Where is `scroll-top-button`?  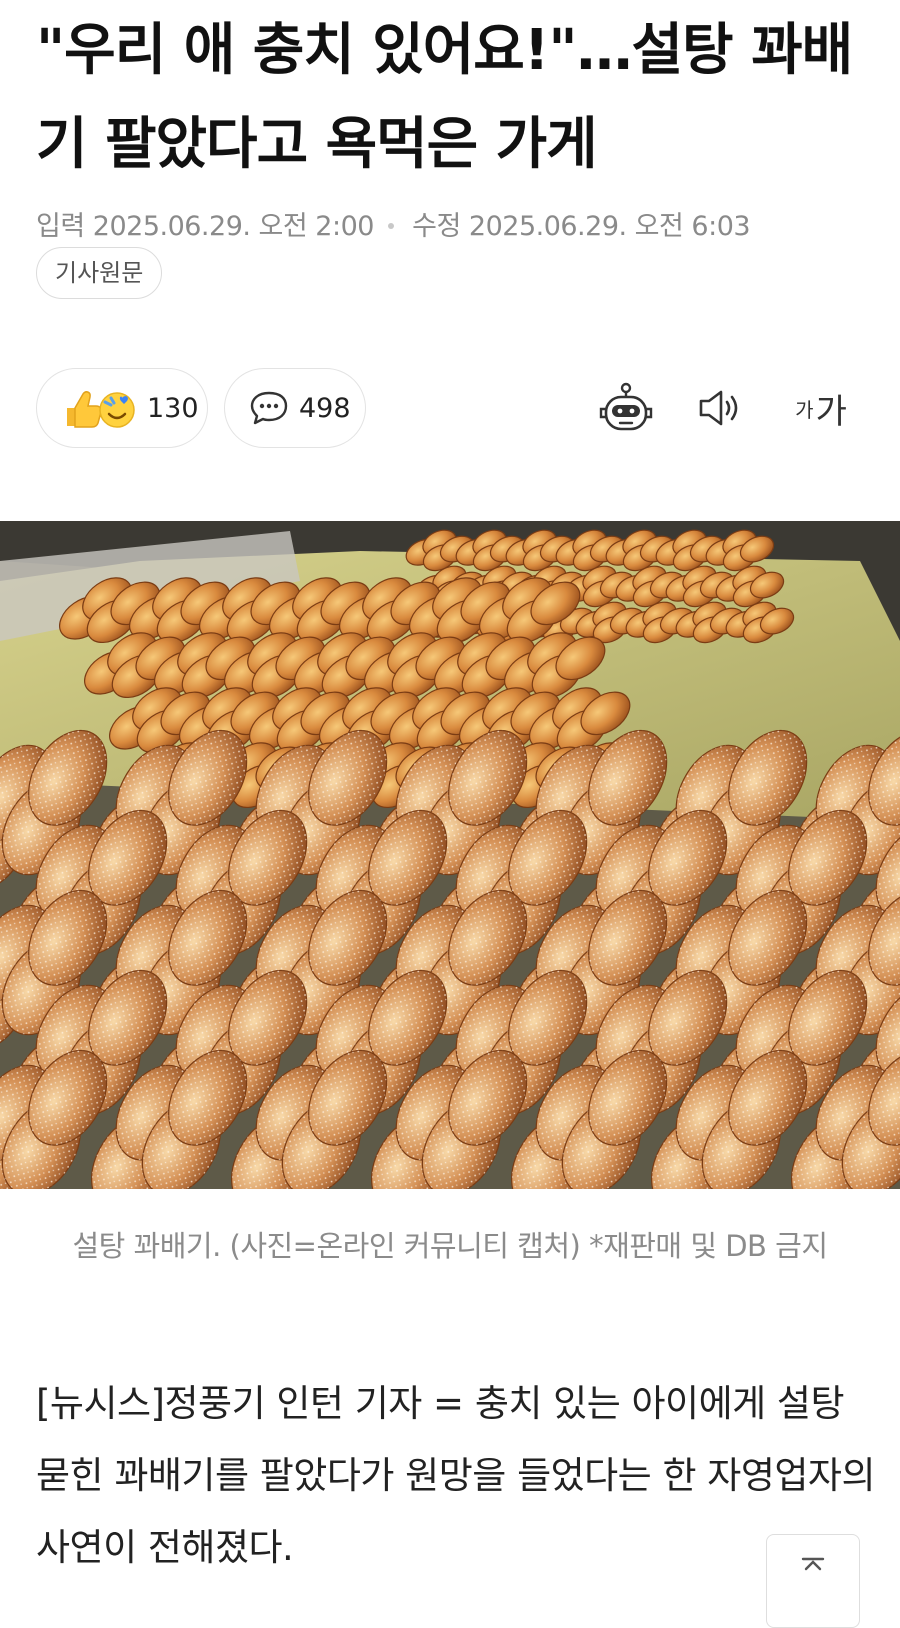 scroll-top-button is located at coordinates (813, 1581).